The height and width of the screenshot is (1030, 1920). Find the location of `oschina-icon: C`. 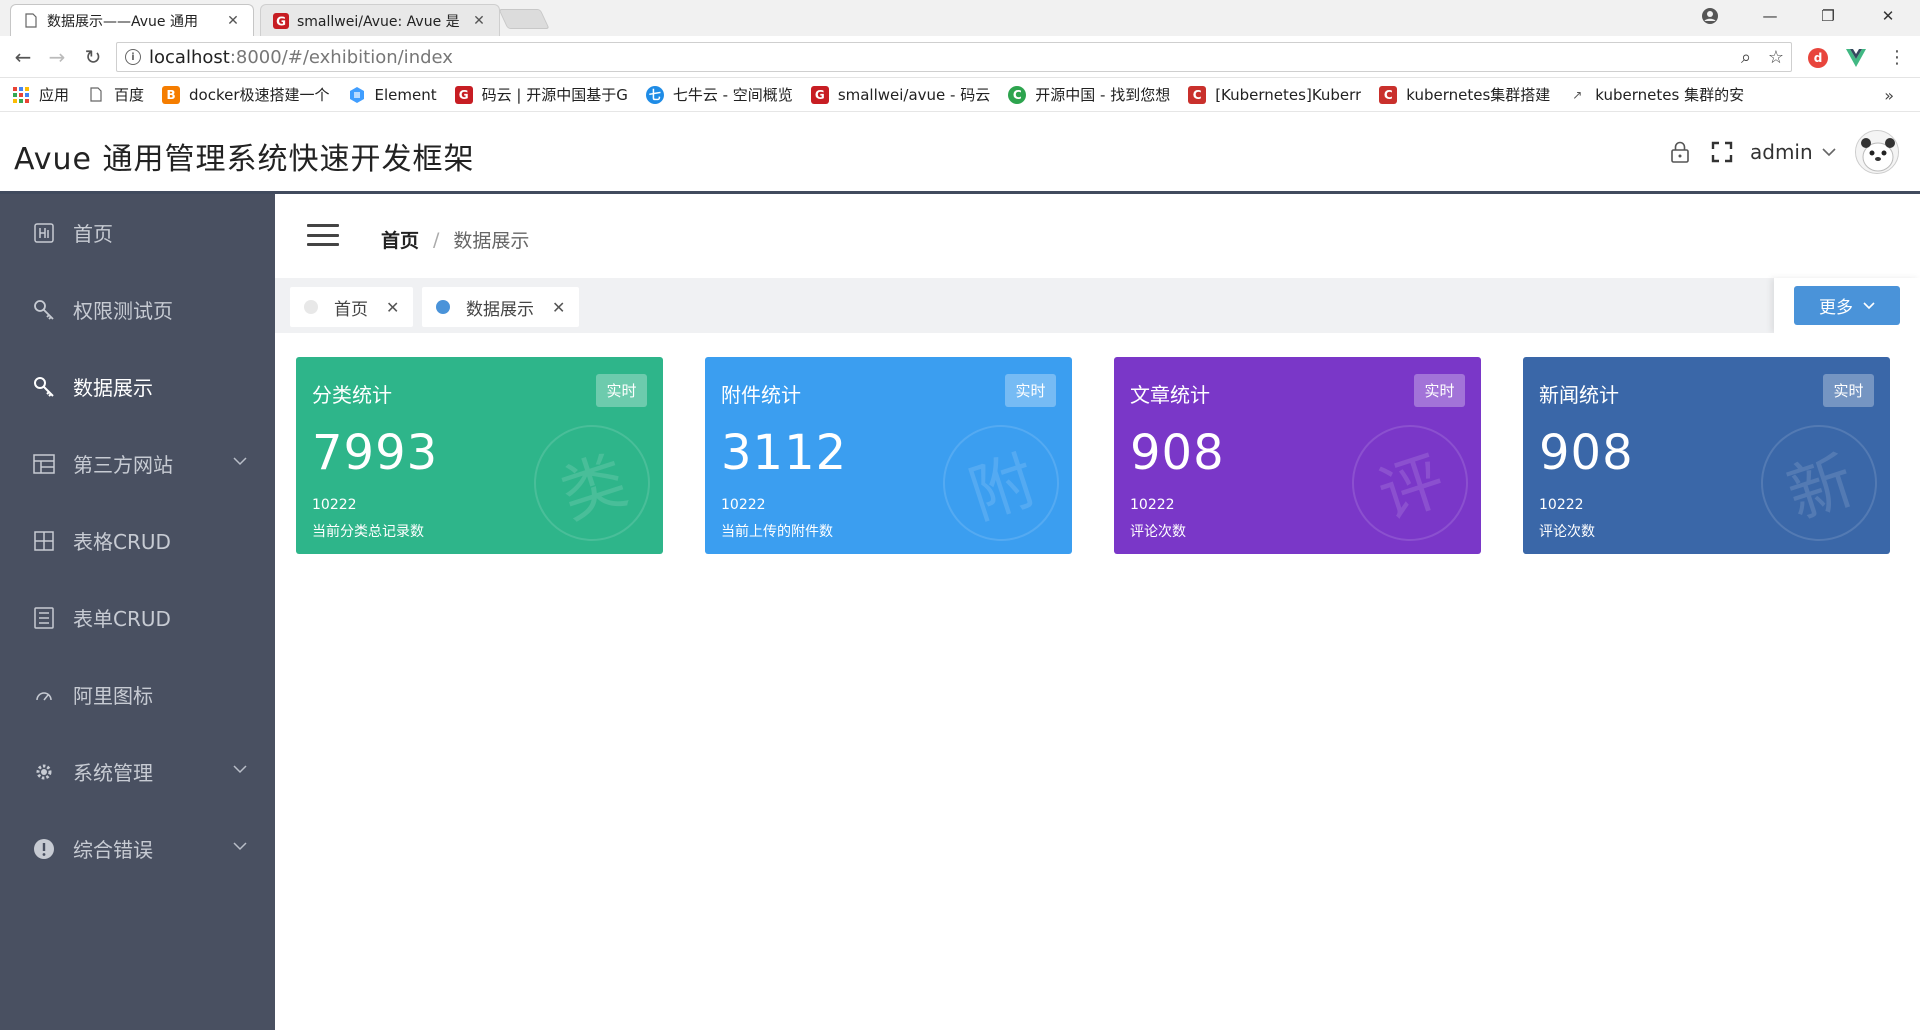

oschina-icon: C is located at coordinates (1017, 94).